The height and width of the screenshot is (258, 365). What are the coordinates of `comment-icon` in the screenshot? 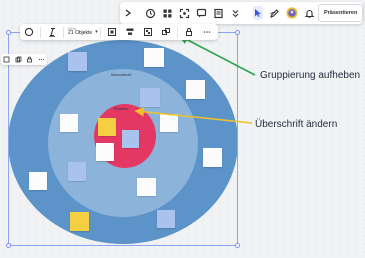 It's located at (201, 13).